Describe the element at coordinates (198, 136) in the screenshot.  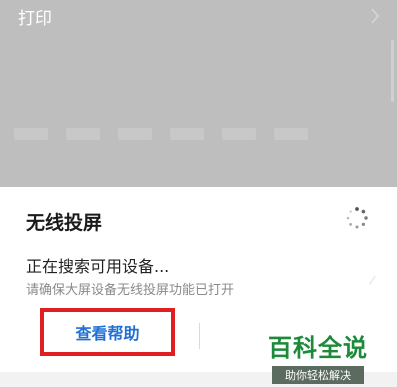
I see `ghost-content` at that location.